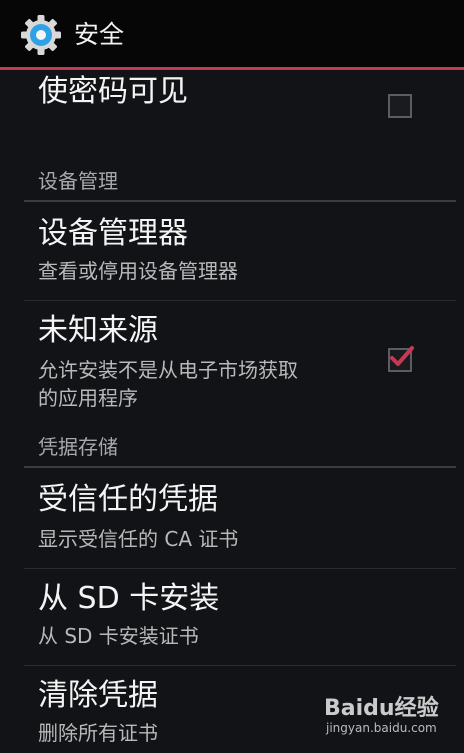 The width and height of the screenshot is (464, 753). Describe the element at coordinates (88, 398) in the screenshot. I see `pref-unknown-sources-summary-2: 的应用程序` at that location.